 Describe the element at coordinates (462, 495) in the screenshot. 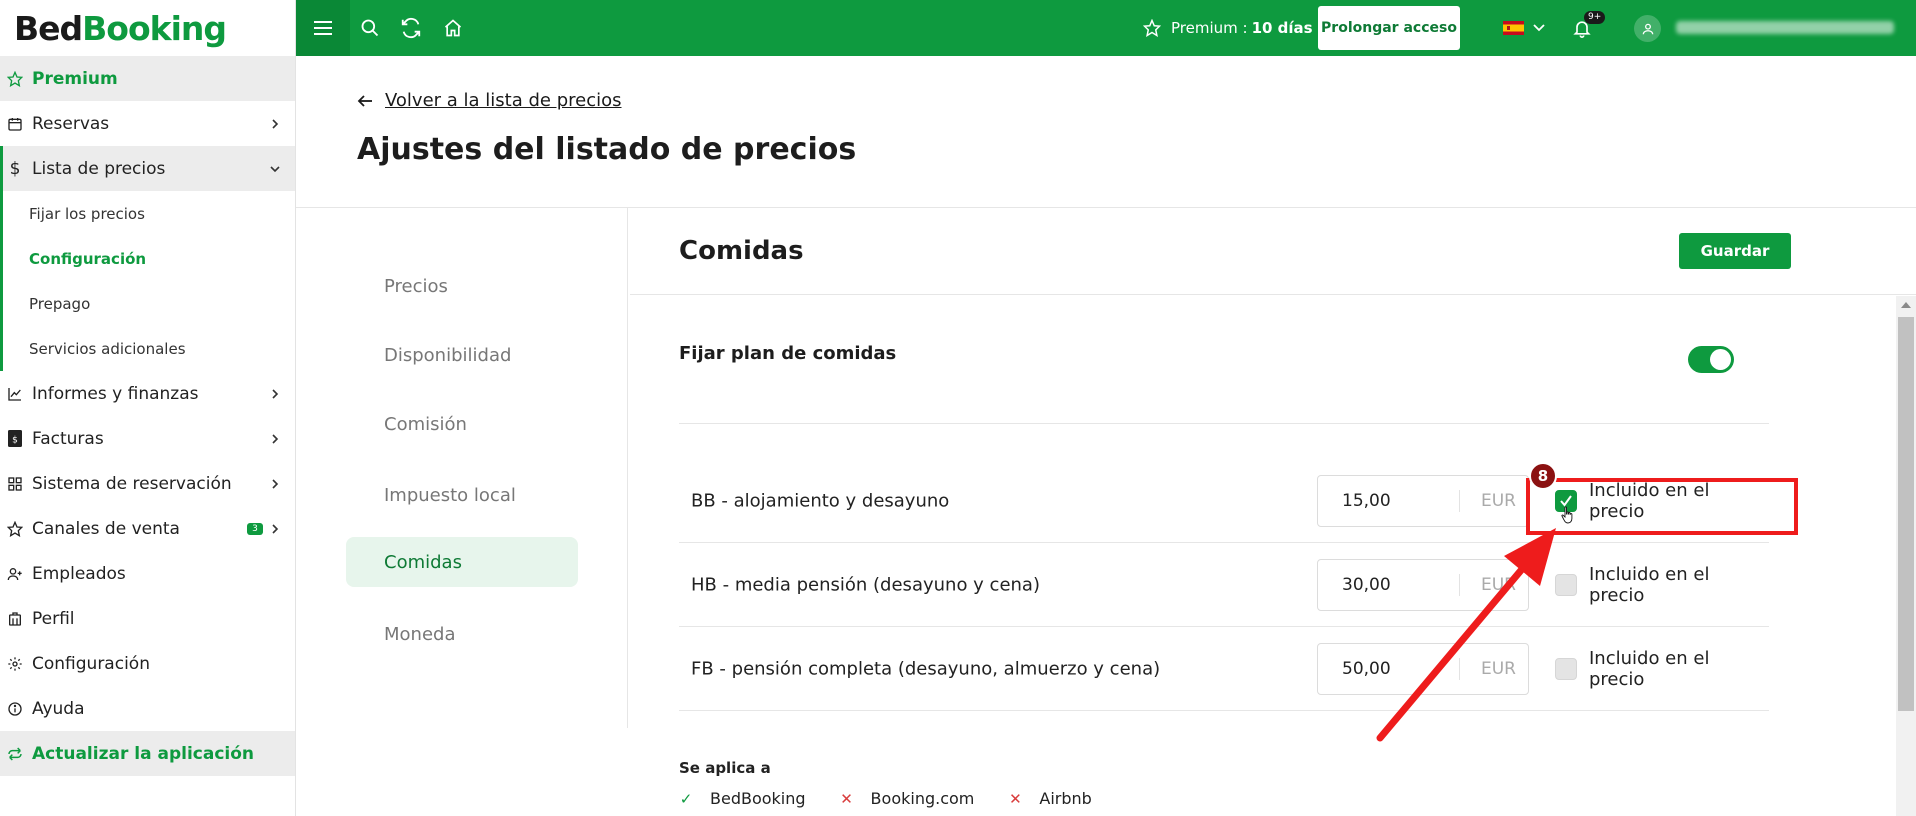

I see `tab-impuesto-local: Impuesto local` at that location.